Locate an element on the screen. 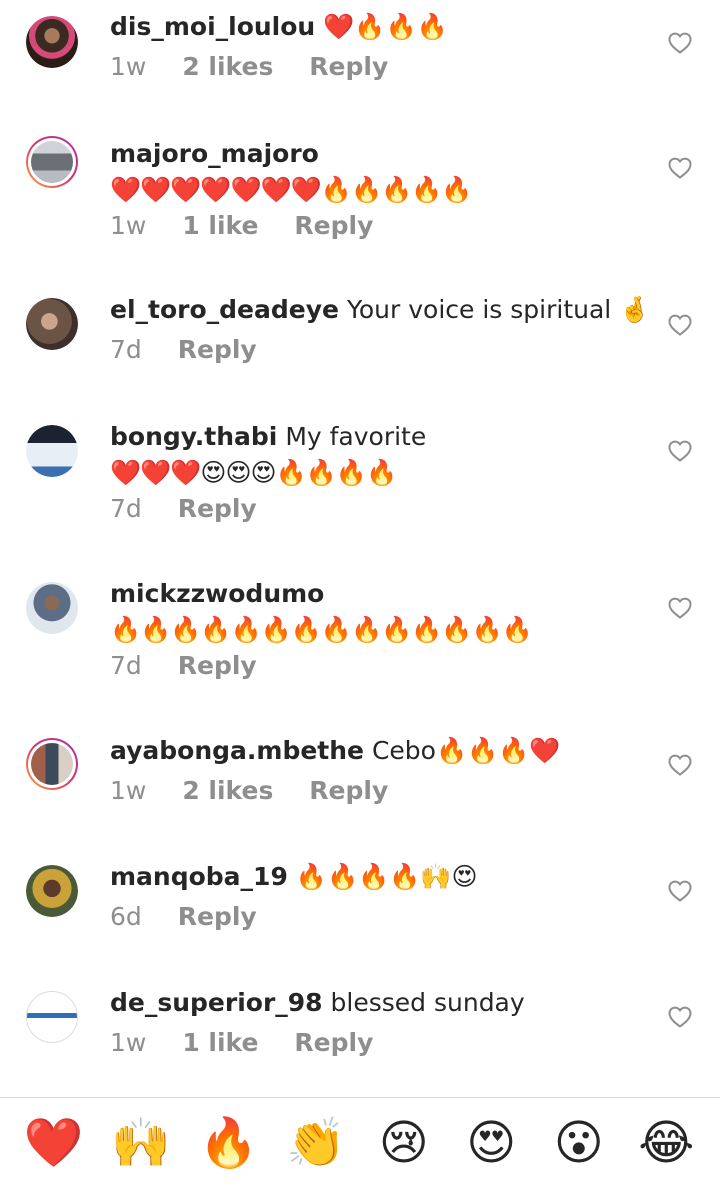  username: de_superior_98 is located at coordinates (216, 1002).